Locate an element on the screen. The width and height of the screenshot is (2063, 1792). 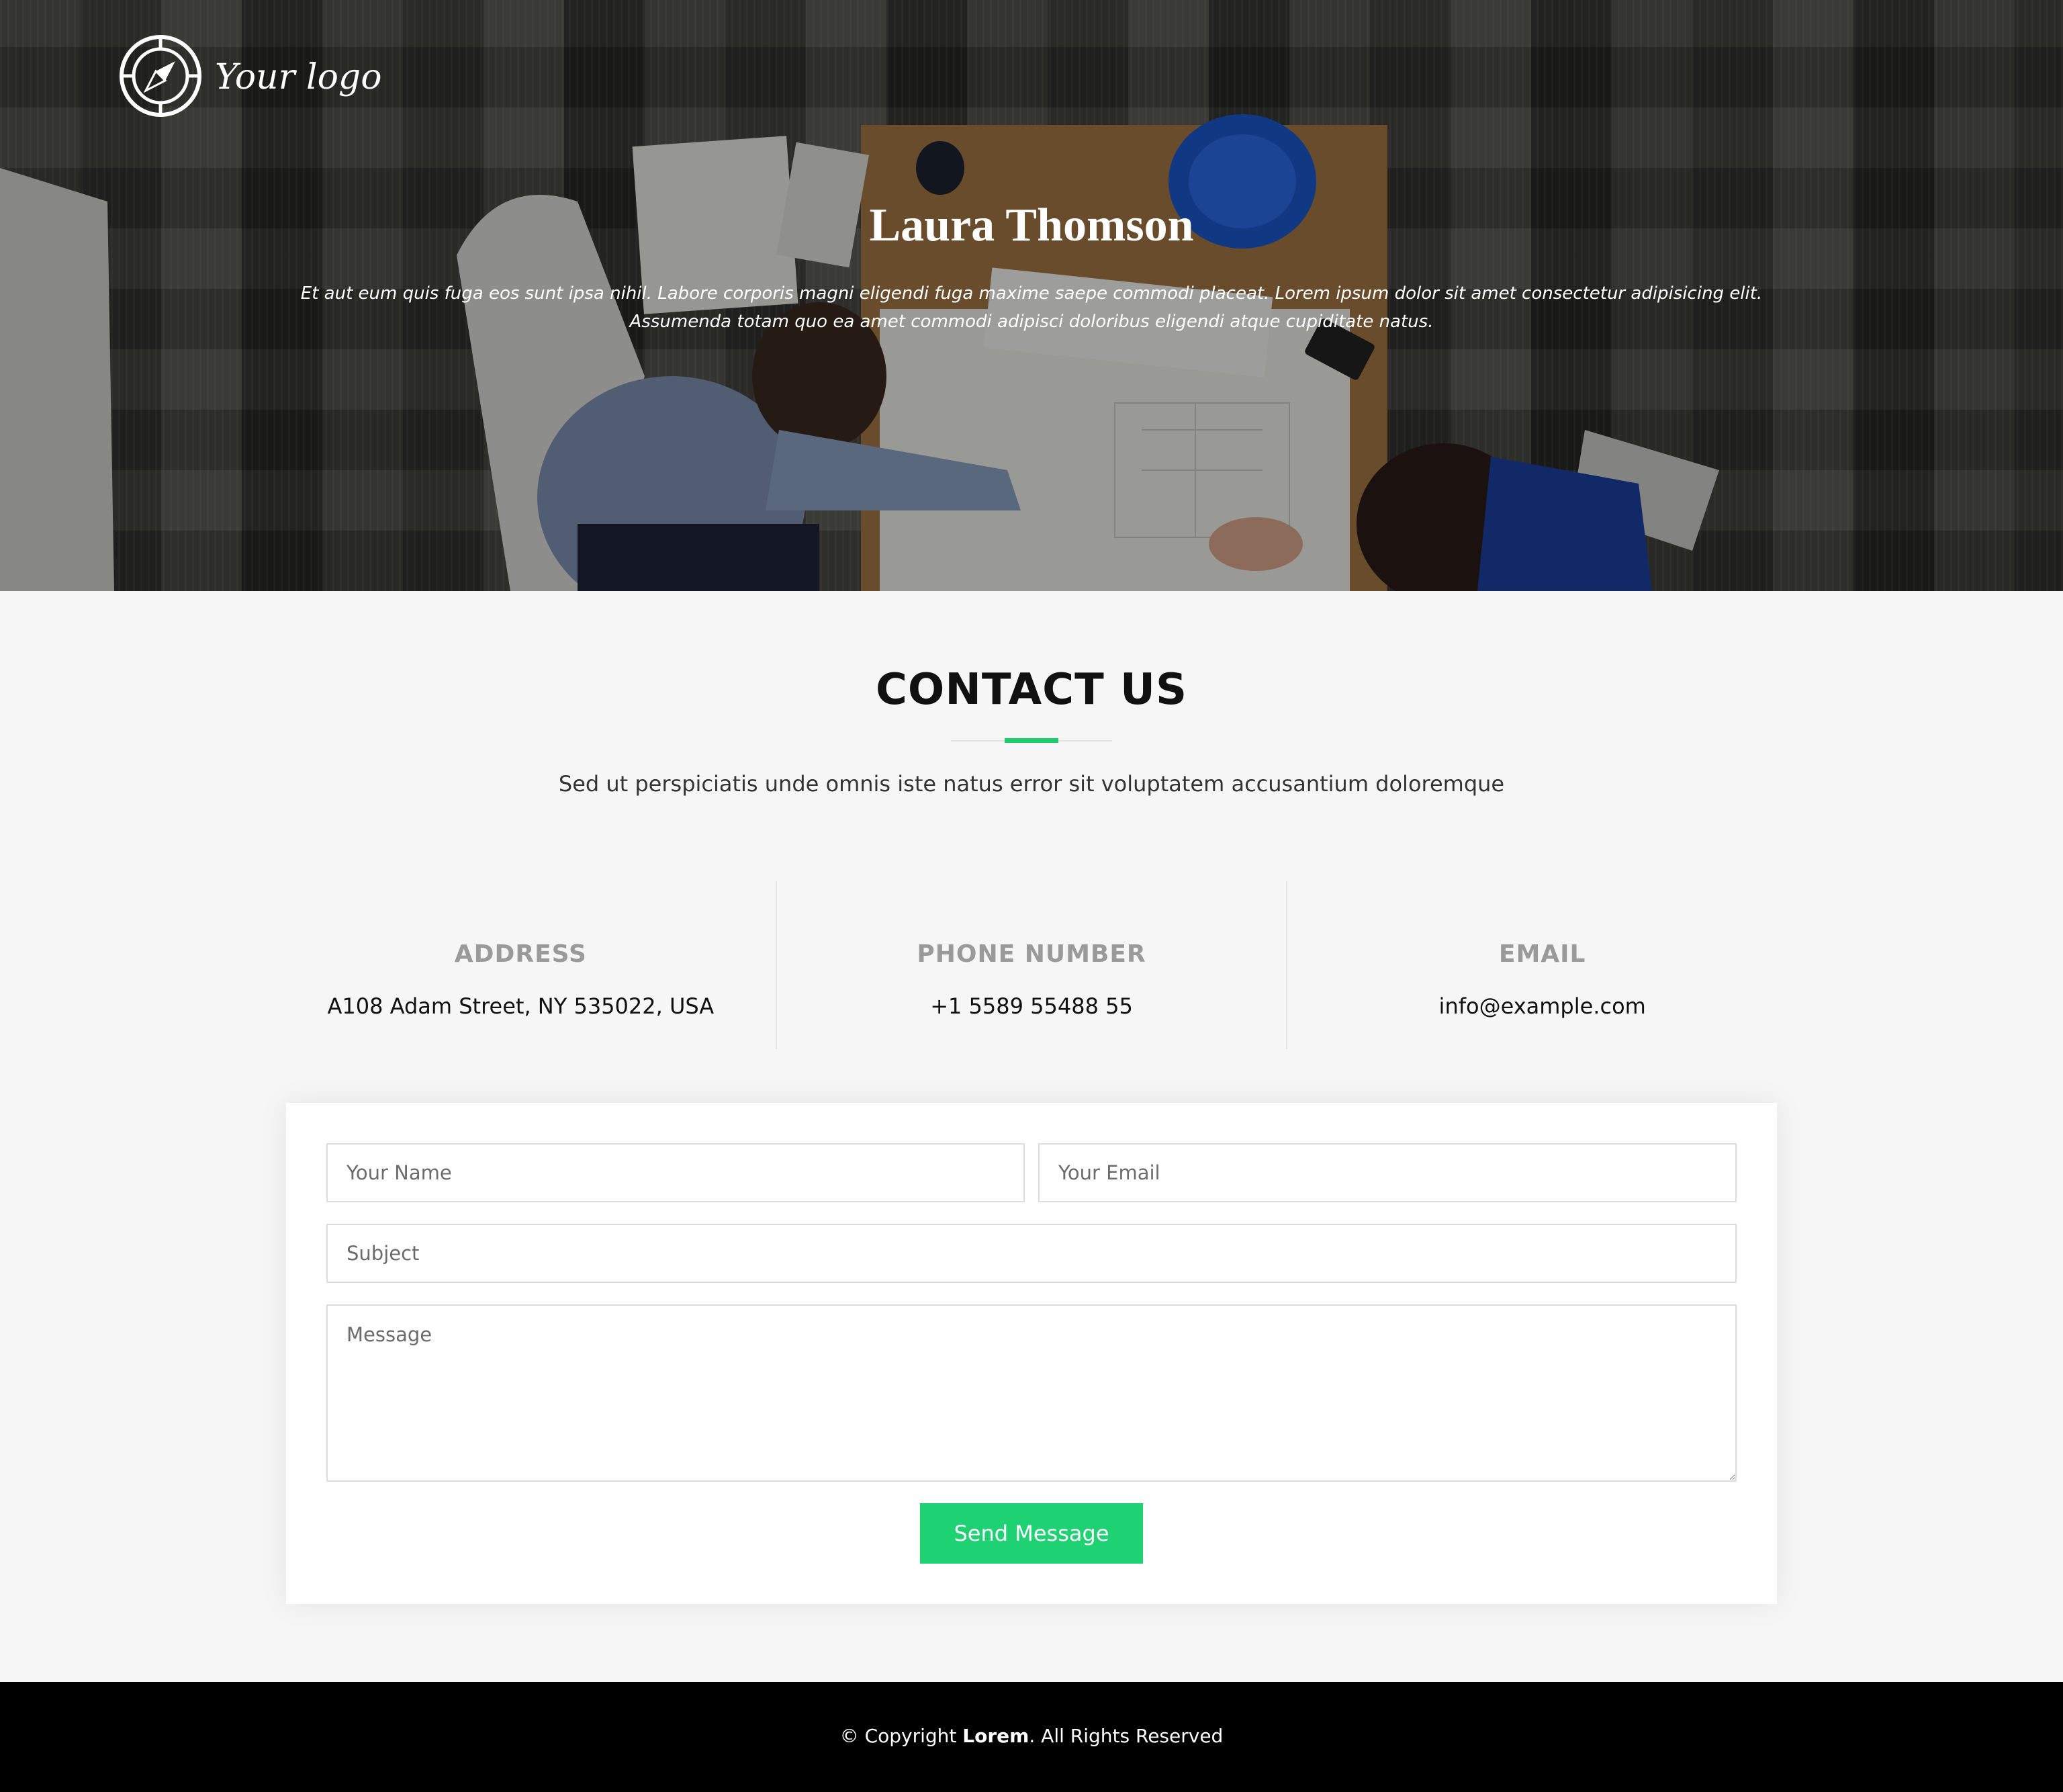
name-field is located at coordinates (675, 1172).